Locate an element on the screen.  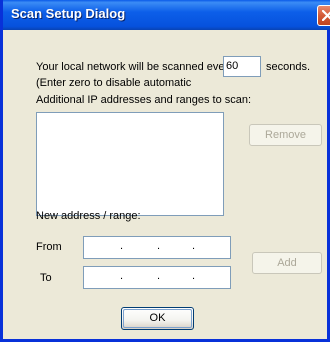
from-ip-field: . . . is located at coordinates (157, 247).